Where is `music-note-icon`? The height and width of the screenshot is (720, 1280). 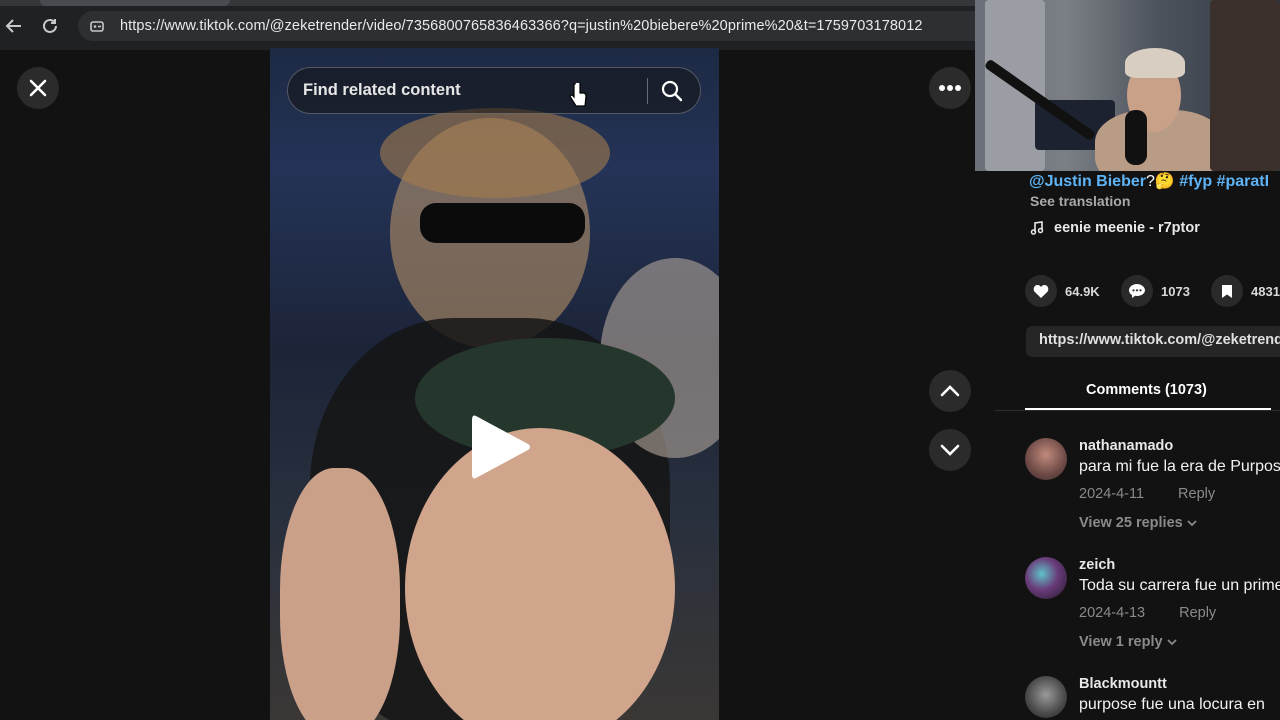 music-note-icon is located at coordinates (1037, 228).